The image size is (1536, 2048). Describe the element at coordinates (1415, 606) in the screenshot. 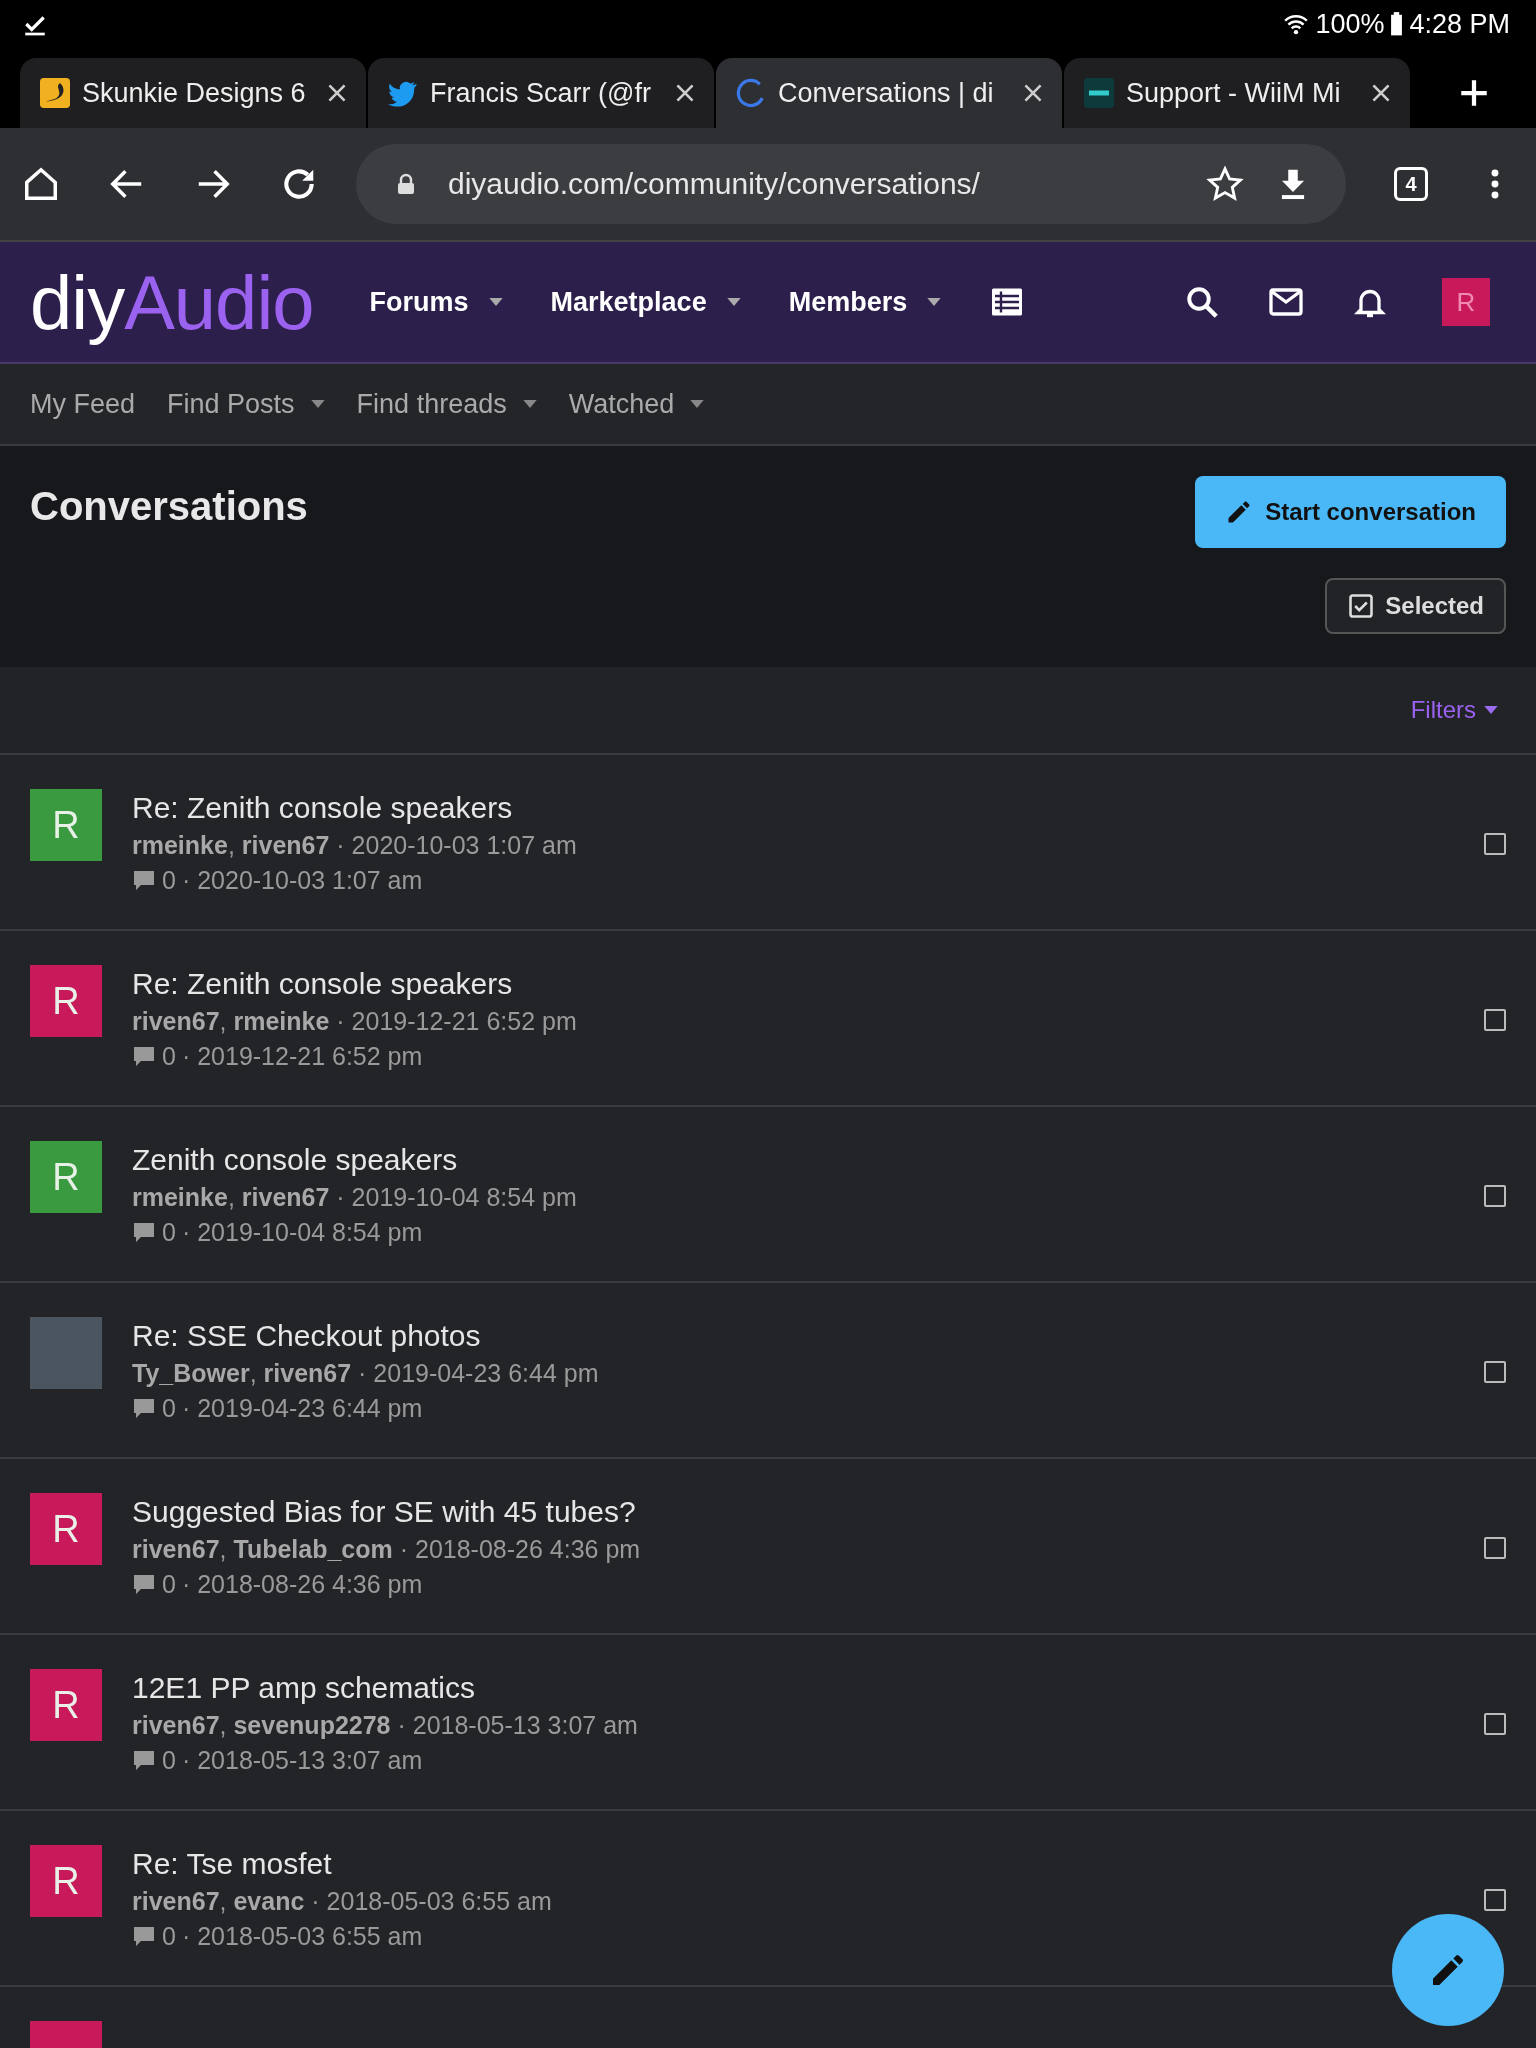

I see `selected-button: Selected` at that location.